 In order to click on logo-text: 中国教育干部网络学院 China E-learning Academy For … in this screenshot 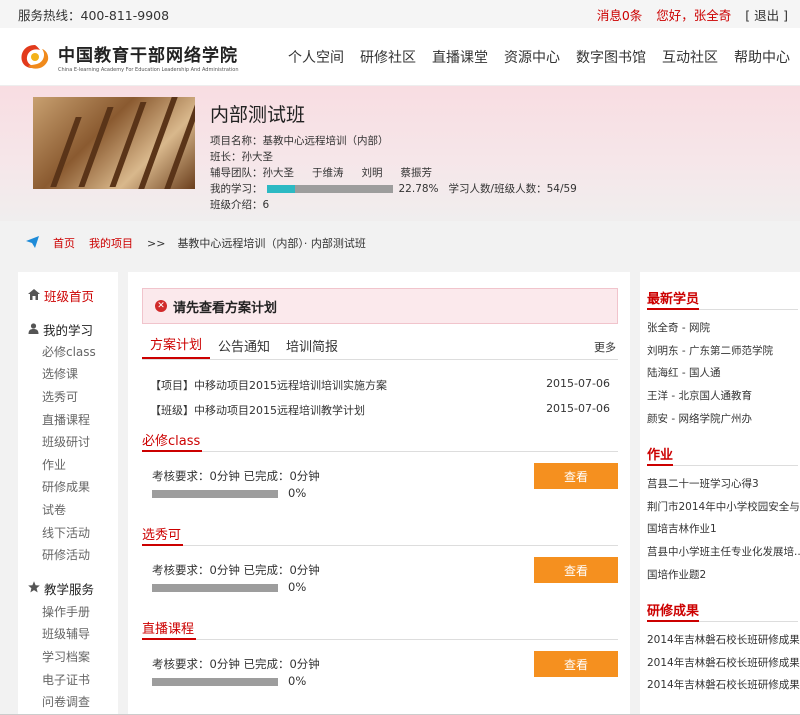, I will do `click(148, 57)`.